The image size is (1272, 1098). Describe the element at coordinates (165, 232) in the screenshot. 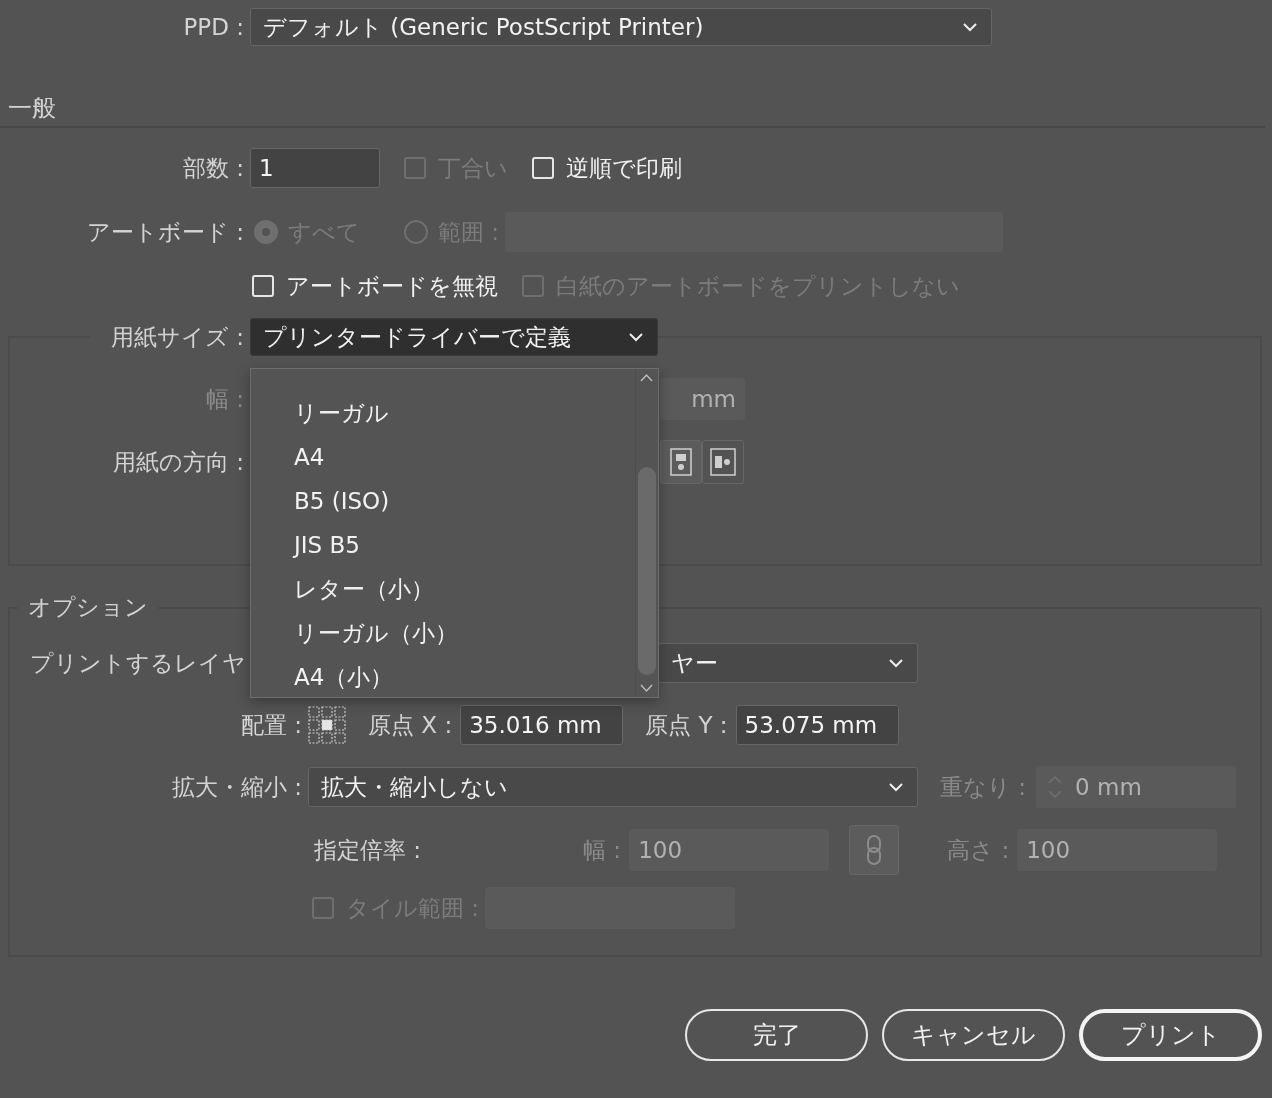

I see `field-label: アートボード :` at that location.